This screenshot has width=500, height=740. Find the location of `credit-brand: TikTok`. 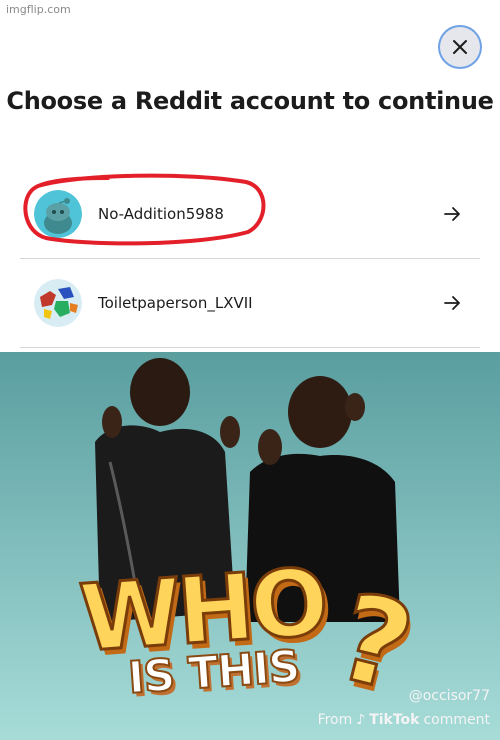

credit-brand: TikTok is located at coordinates (394, 720).